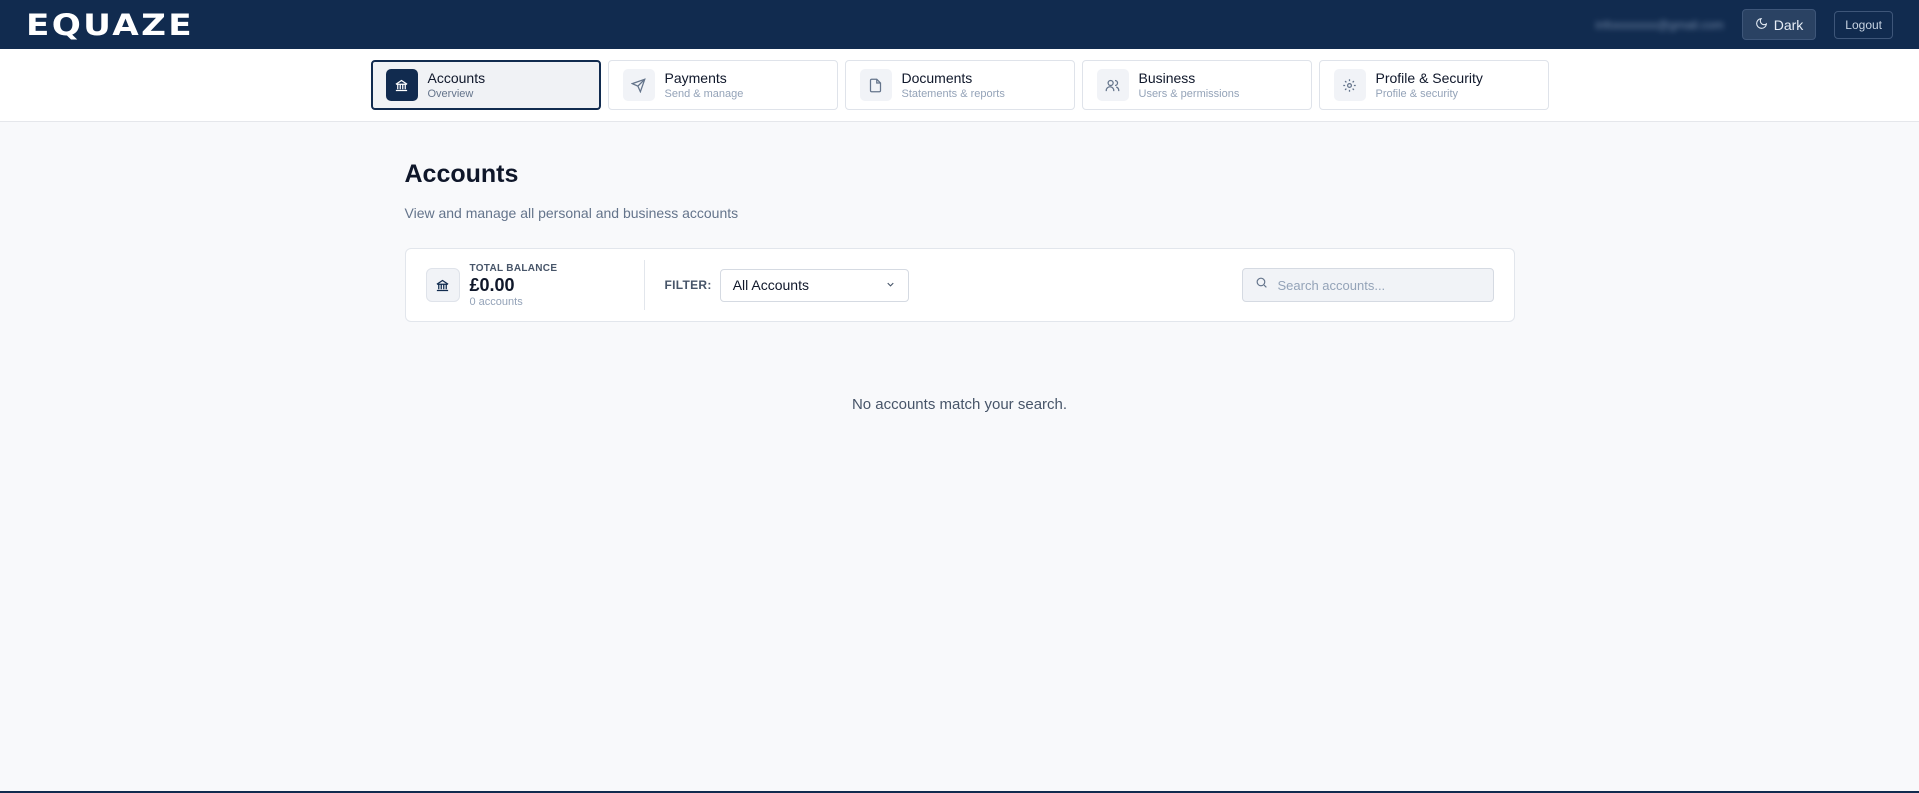  What do you see at coordinates (513, 268) in the screenshot?
I see `balance-label: TOTAL BALANCE` at bounding box center [513, 268].